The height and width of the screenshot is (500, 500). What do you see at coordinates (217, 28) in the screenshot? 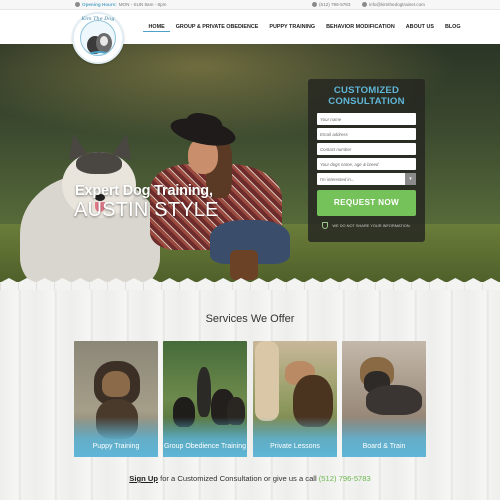
I see `nav-group-private-obedience: GROUP & PRIVATE OBEDIENCE` at bounding box center [217, 28].